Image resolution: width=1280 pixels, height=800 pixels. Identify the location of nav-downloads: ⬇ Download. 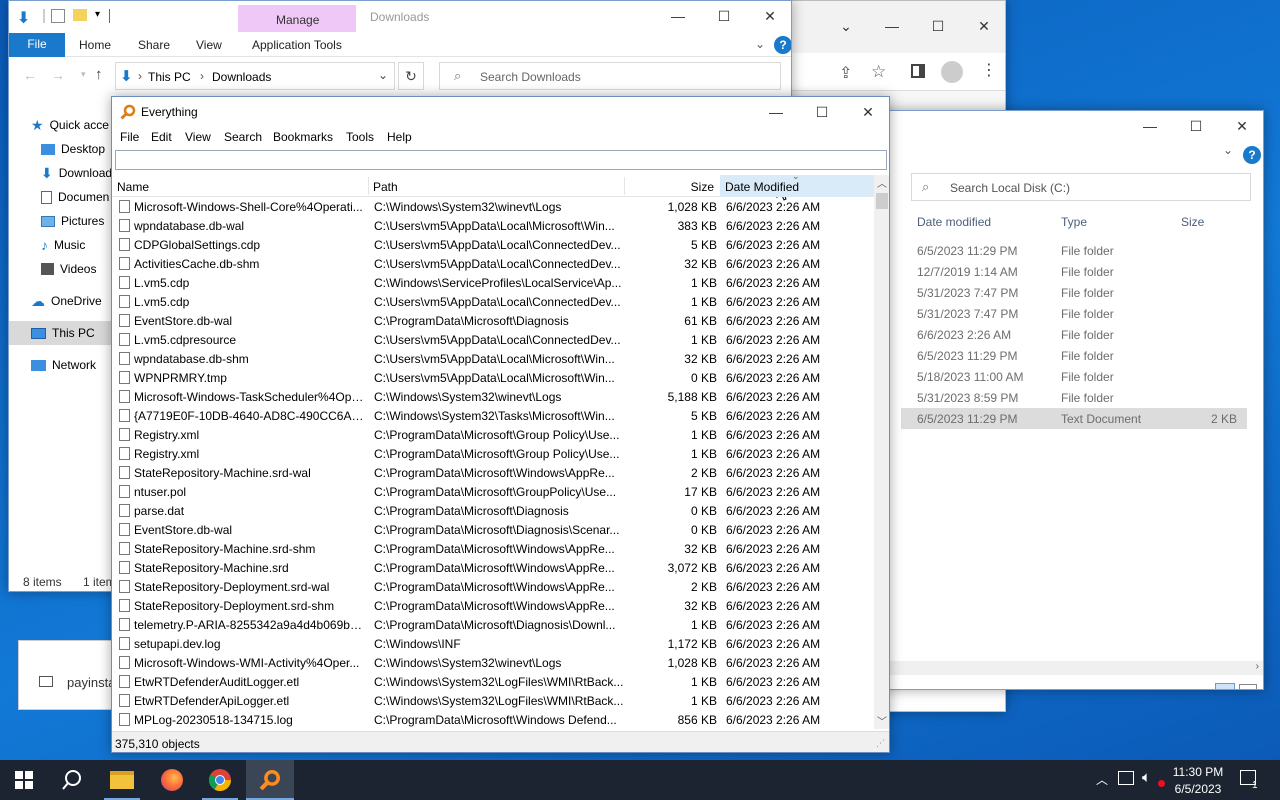
(76, 173).